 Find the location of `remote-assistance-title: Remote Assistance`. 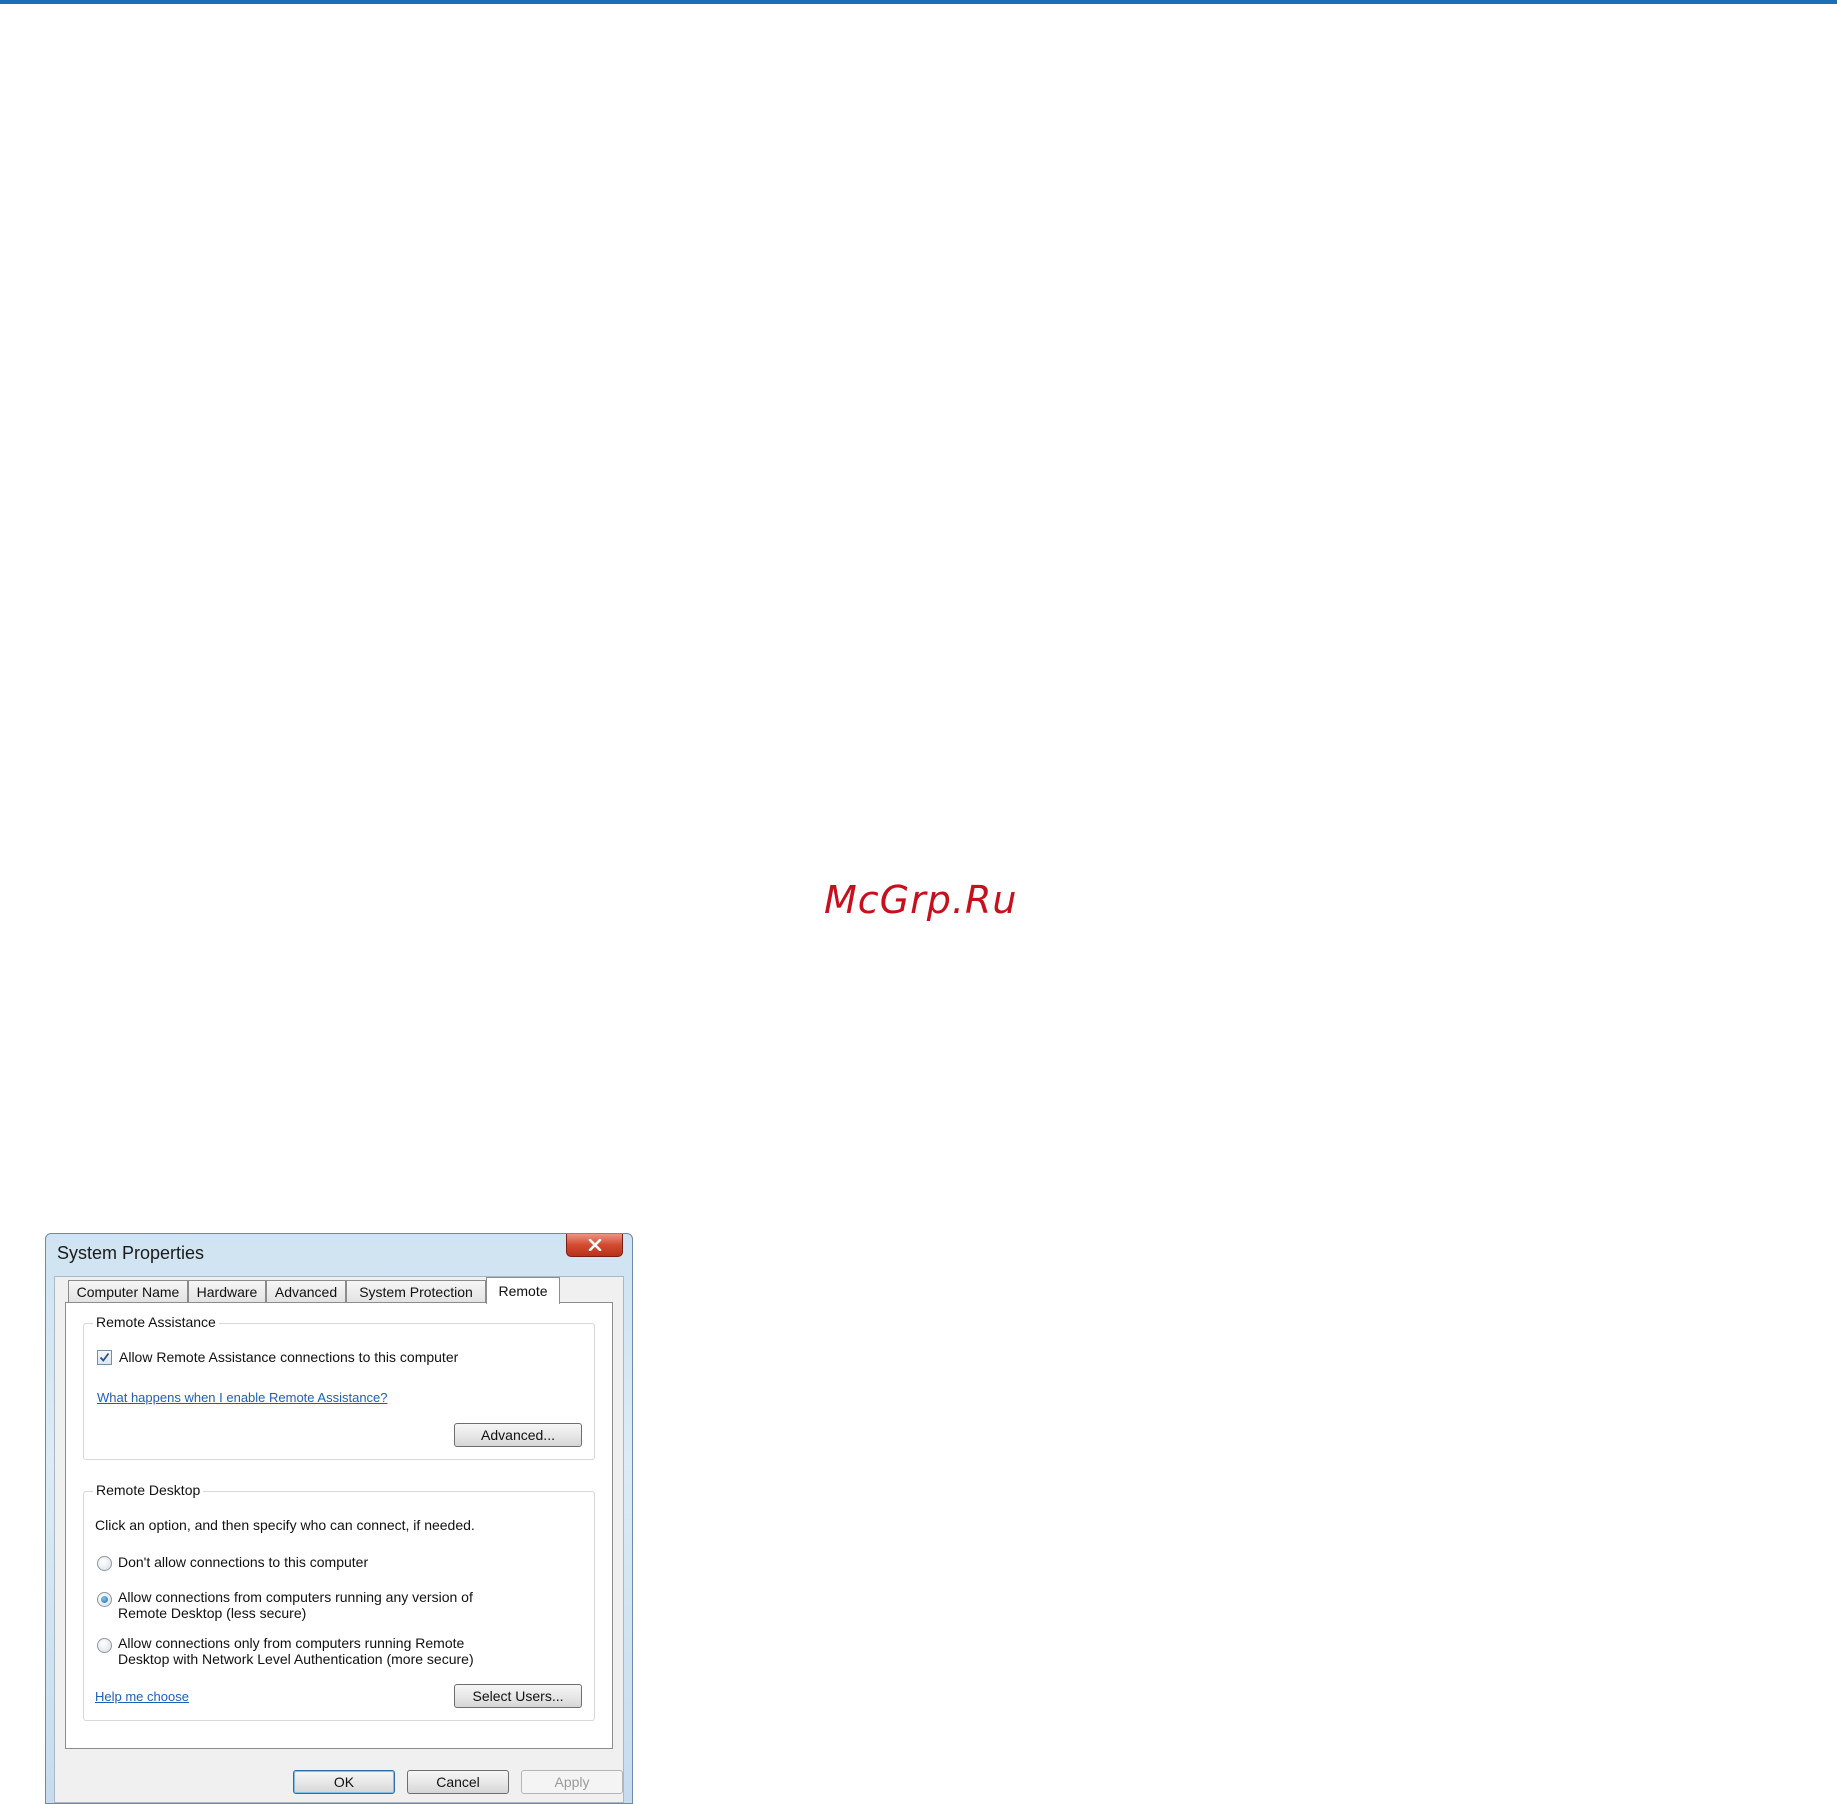

remote-assistance-title: Remote Assistance is located at coordinates (156, 1322).